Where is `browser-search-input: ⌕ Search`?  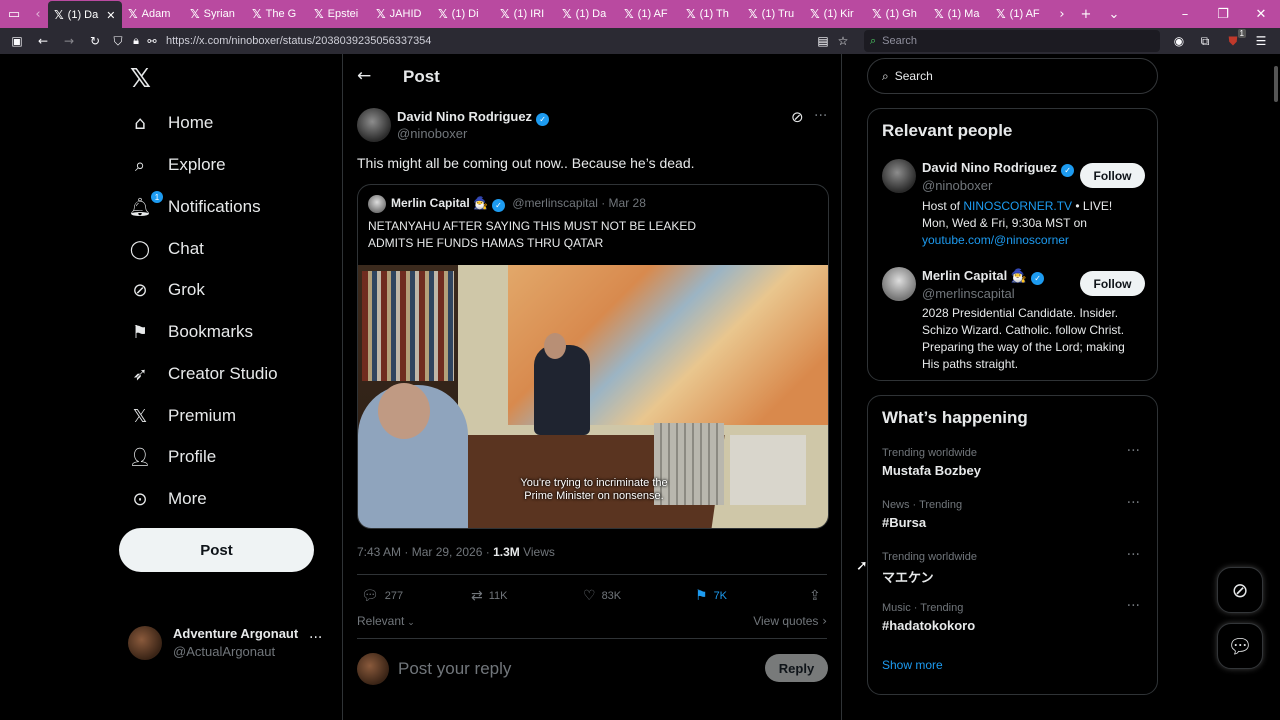 browser-search-input: ⌕ Search is located at coordinates (1012, 41).